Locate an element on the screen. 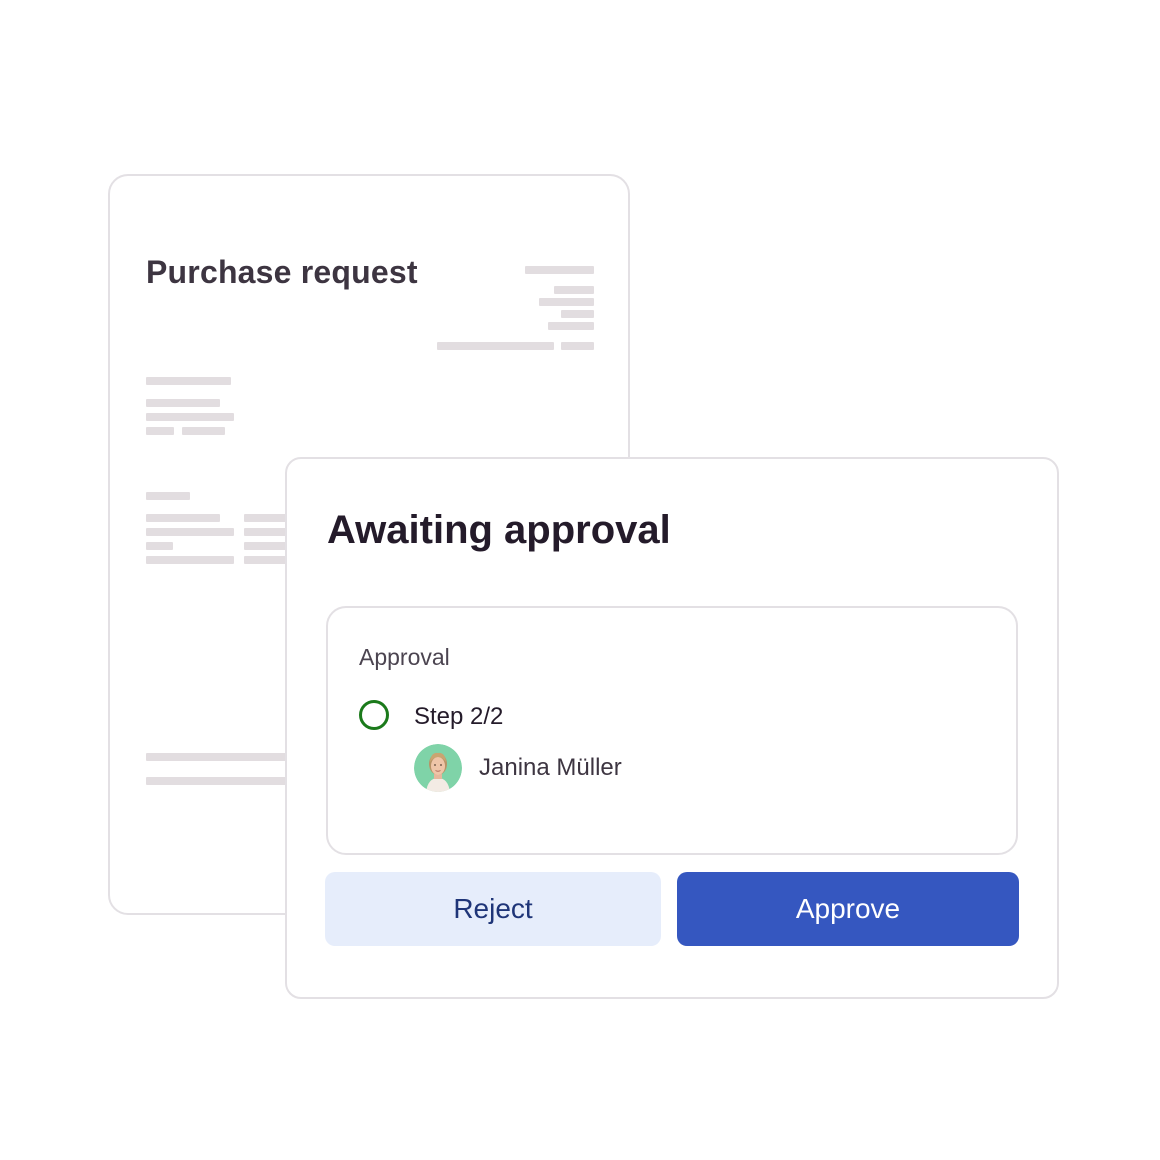 This screenshot has height=1160, width=1160. reject-button: Reject is located at coordinates (493, 909).